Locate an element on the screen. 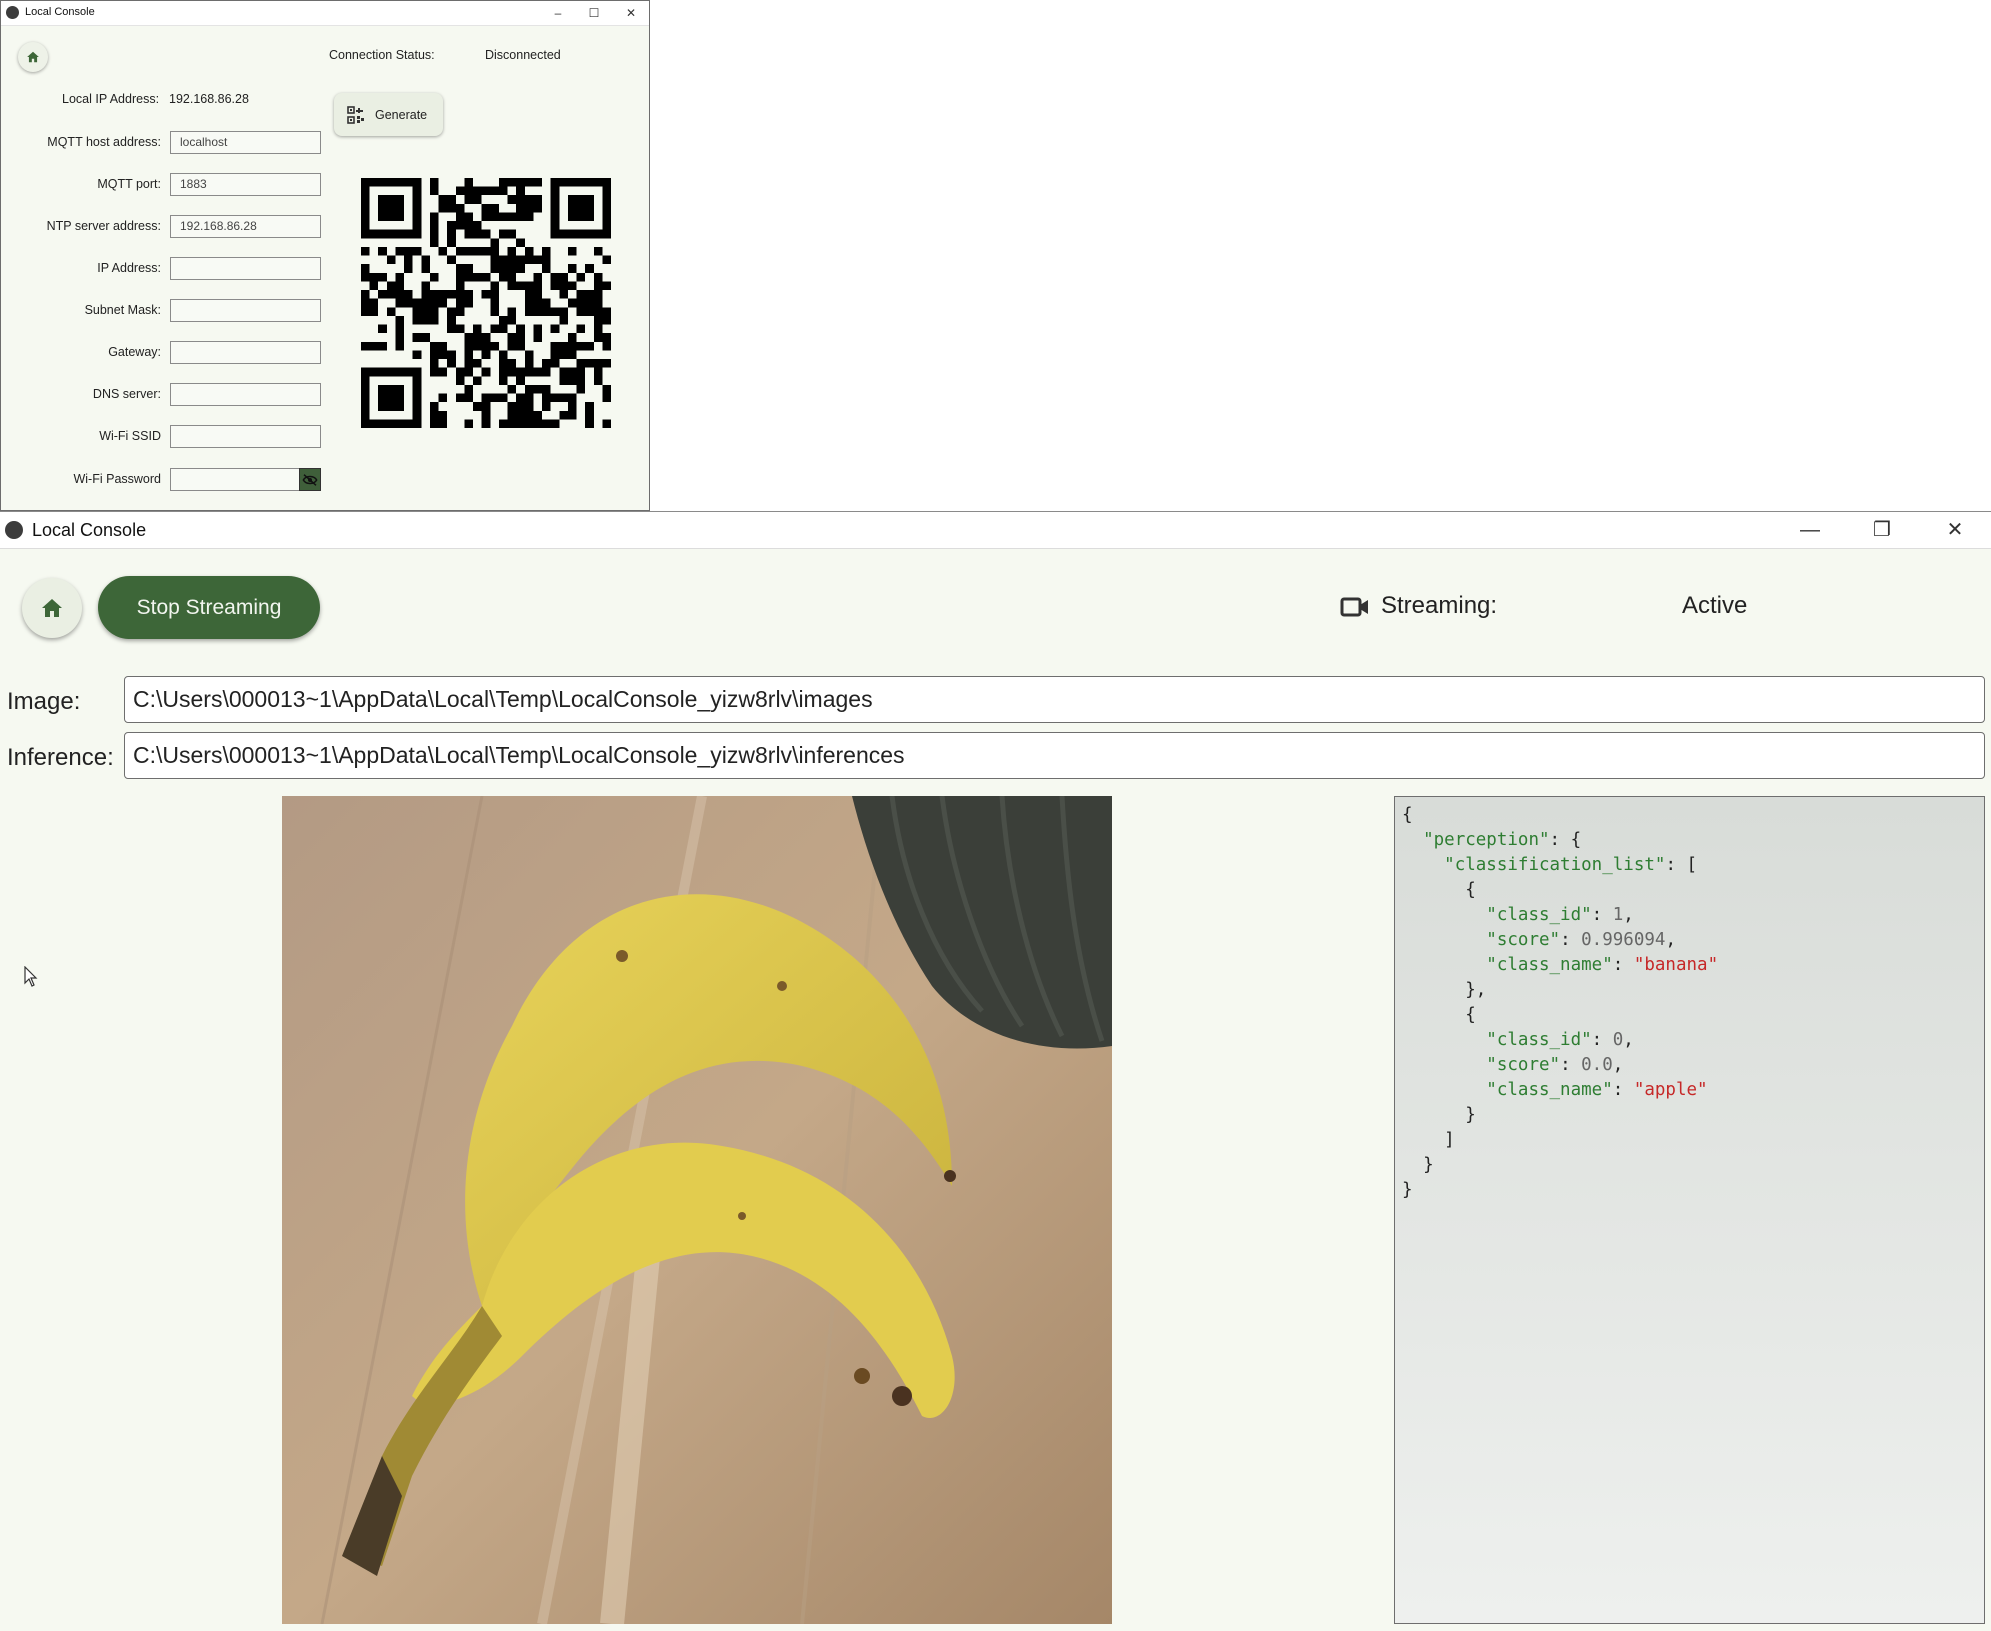 The image size is (1991, 1631). mouse-cursor-icon is located at coordinates (31, 976).